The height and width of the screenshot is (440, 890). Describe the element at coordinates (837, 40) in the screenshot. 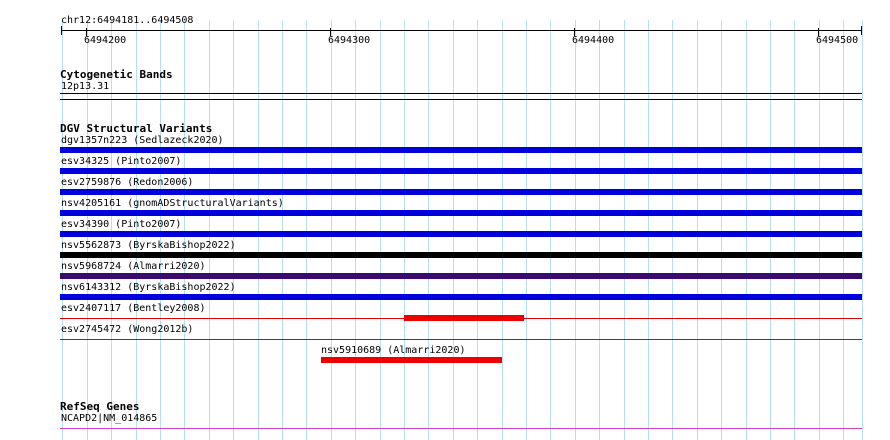

I see `ruler-tick-label: 6494500` at that location.